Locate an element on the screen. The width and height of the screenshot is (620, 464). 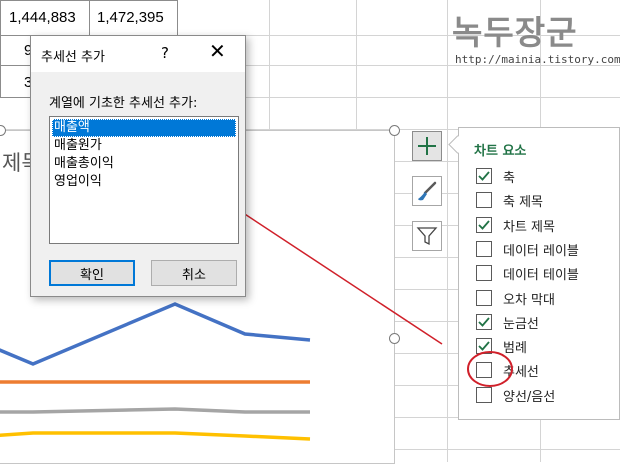
help-button: ? is located at coordinates (165, 53).